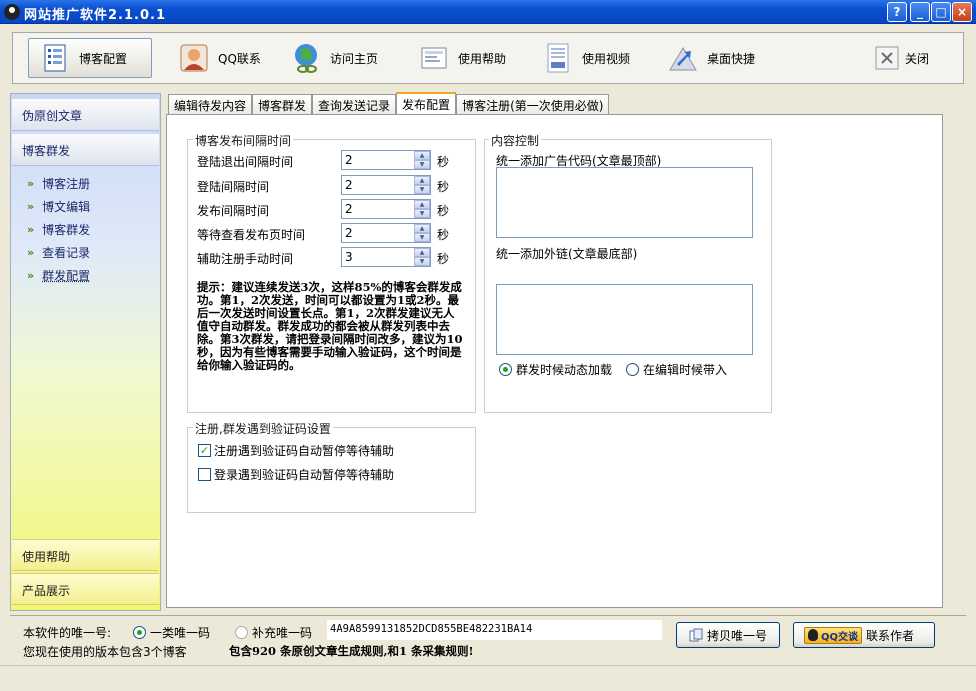  What do you see at coordinates (66, 252) in the screenshot?
I see `sidebar-item-label: 查看记录` at bounding box center [66, 252].